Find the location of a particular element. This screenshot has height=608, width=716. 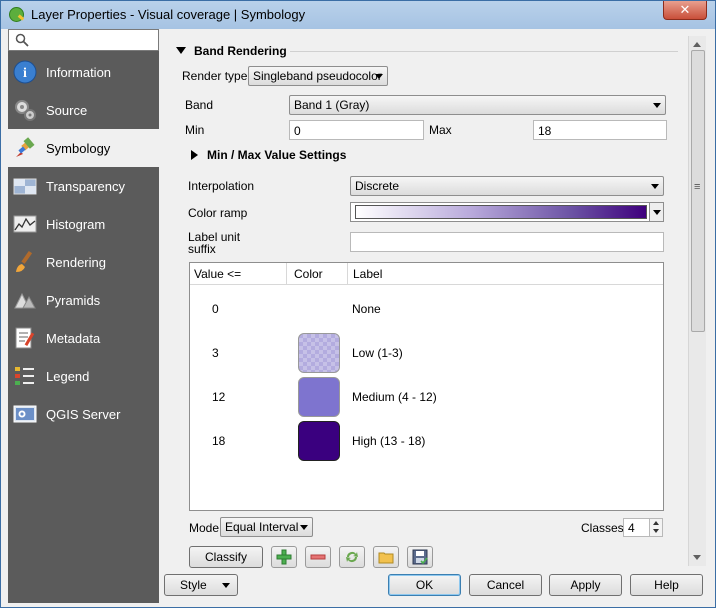

sidebar-item-information: i Information is located at coordinates (83, 72).